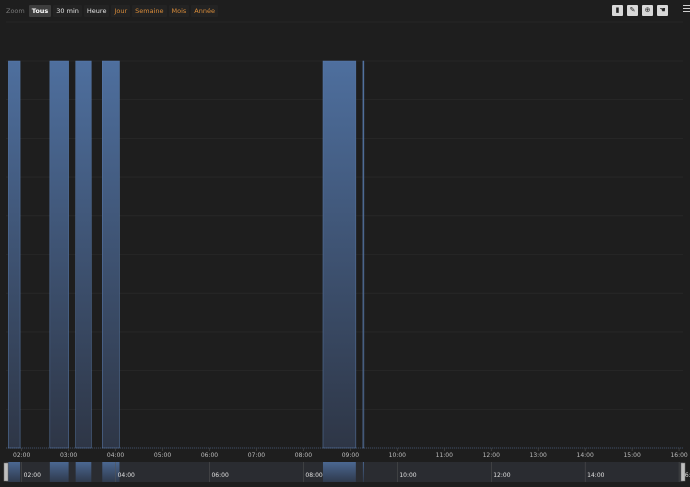  Describe the element at coordinates (68, 455) in the screenshot. I see `x-tick-label: 03:00` at that location.